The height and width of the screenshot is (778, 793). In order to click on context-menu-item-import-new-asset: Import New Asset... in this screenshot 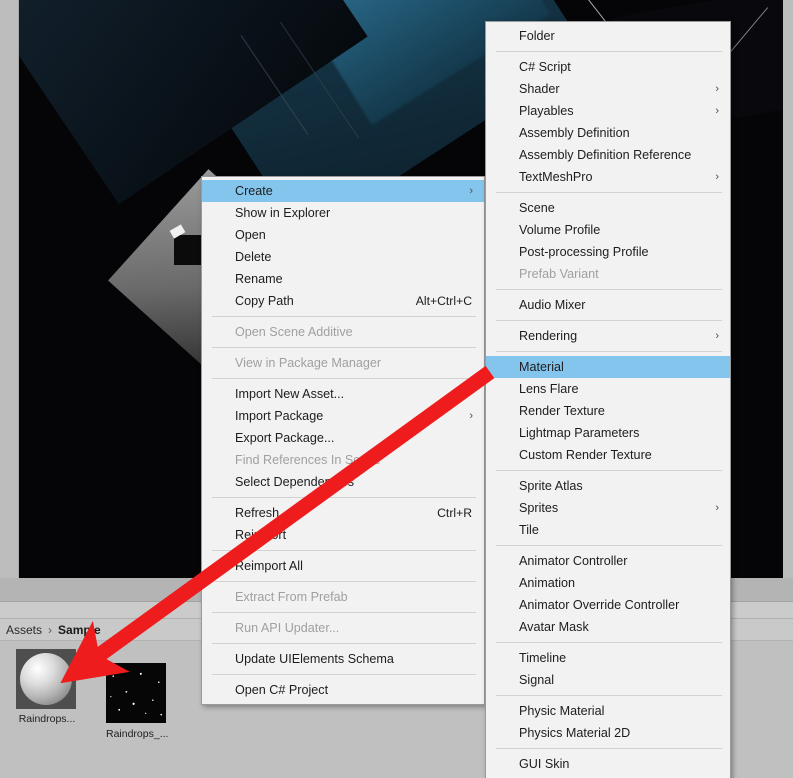, I will do `click(343, 394)`.